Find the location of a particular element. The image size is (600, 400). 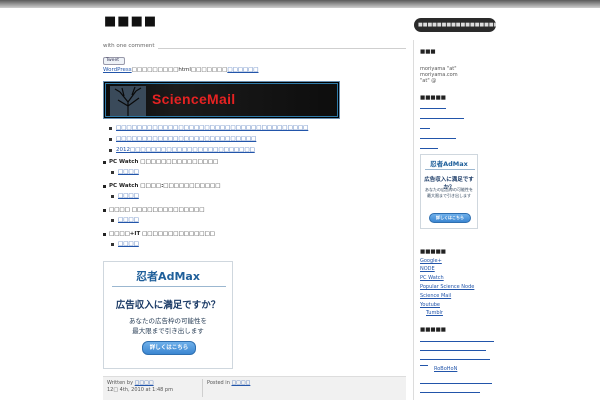

sidebar-title-3: ■■■■■ is located at coordinates (433, 252).